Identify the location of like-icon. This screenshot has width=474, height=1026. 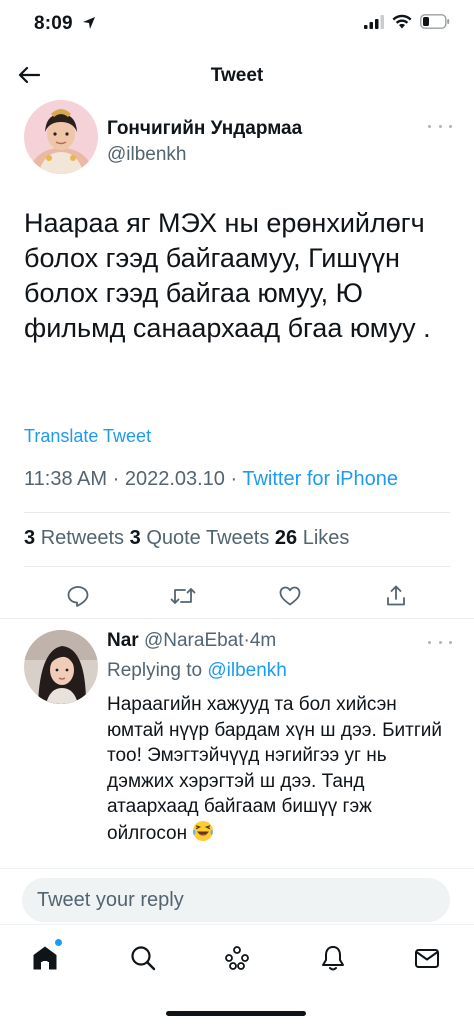
(290, 596).